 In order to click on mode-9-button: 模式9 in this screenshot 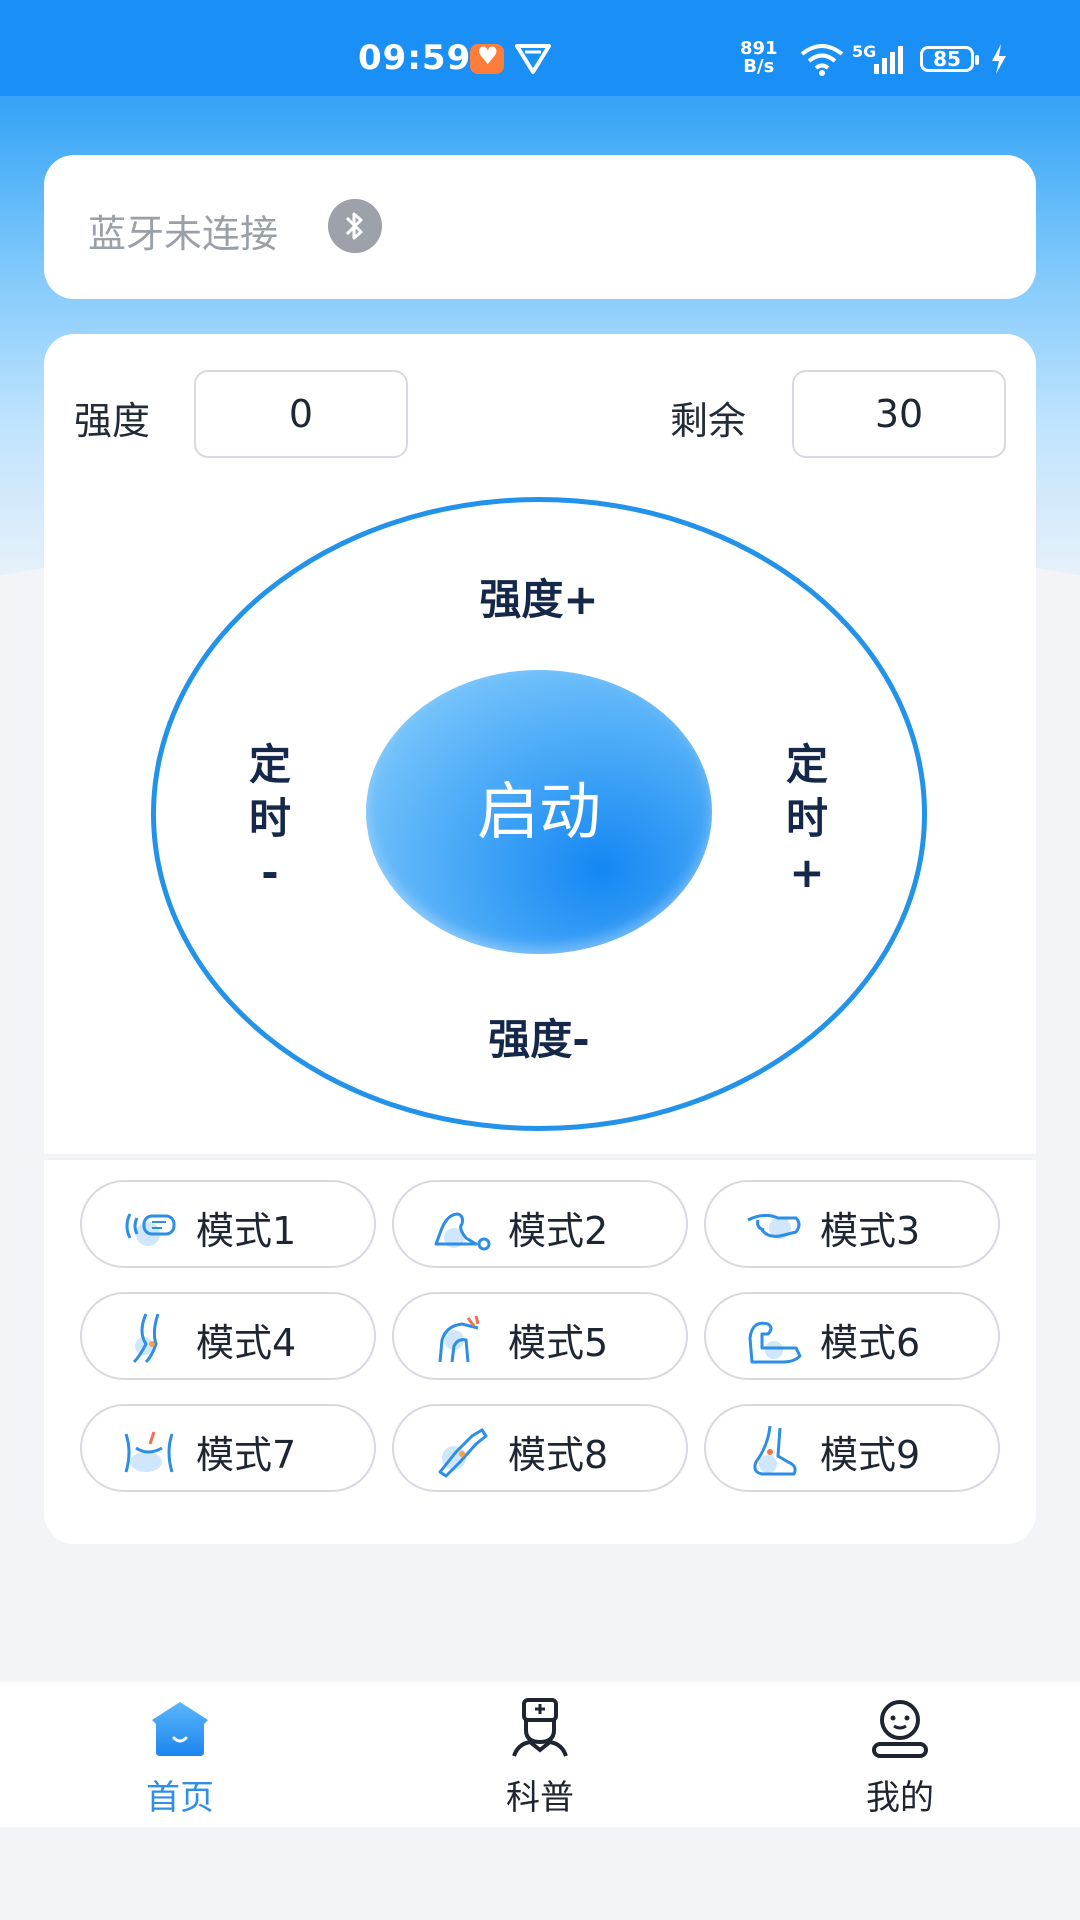, I will do `click(852, 1448)`.